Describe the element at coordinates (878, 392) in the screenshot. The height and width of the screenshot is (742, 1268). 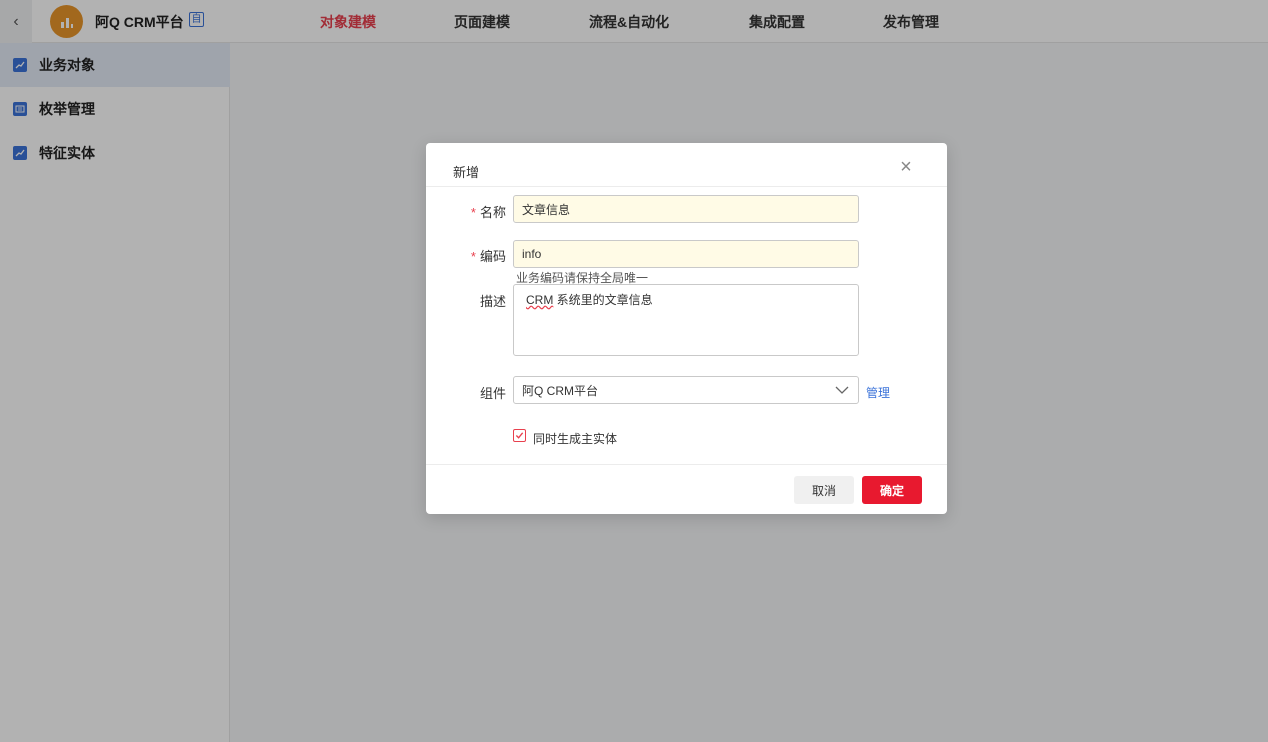
I see `manage-link: 管理` at that location.